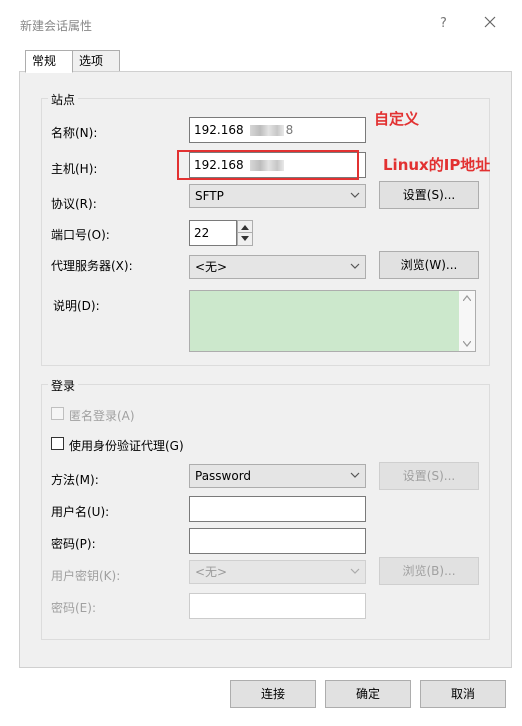 The image size is (522, 726). I want to click on tab-options: 选项, so click(96, 61).